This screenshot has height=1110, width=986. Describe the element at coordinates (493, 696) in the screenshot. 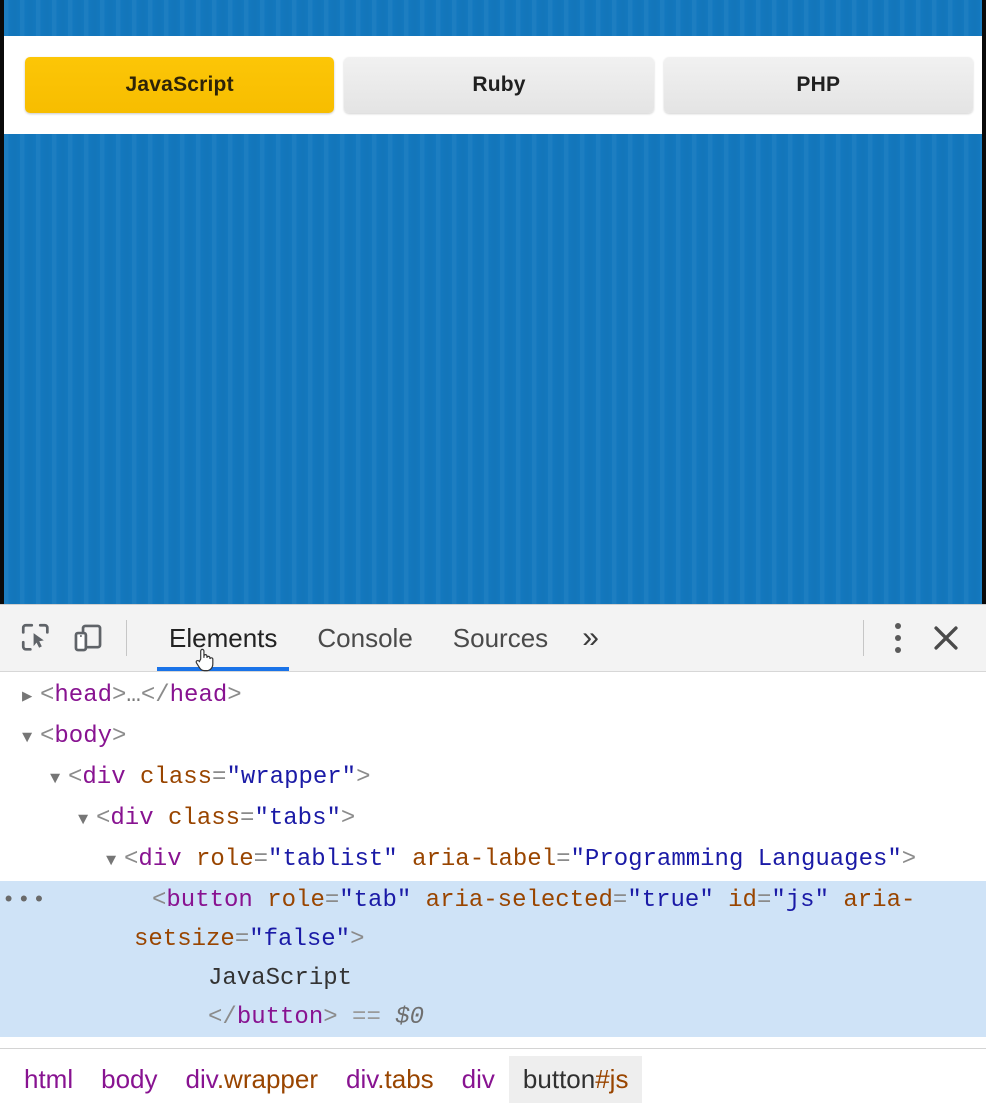

I see `dom-tree-row: ▶ <head>…</head>` at that location.